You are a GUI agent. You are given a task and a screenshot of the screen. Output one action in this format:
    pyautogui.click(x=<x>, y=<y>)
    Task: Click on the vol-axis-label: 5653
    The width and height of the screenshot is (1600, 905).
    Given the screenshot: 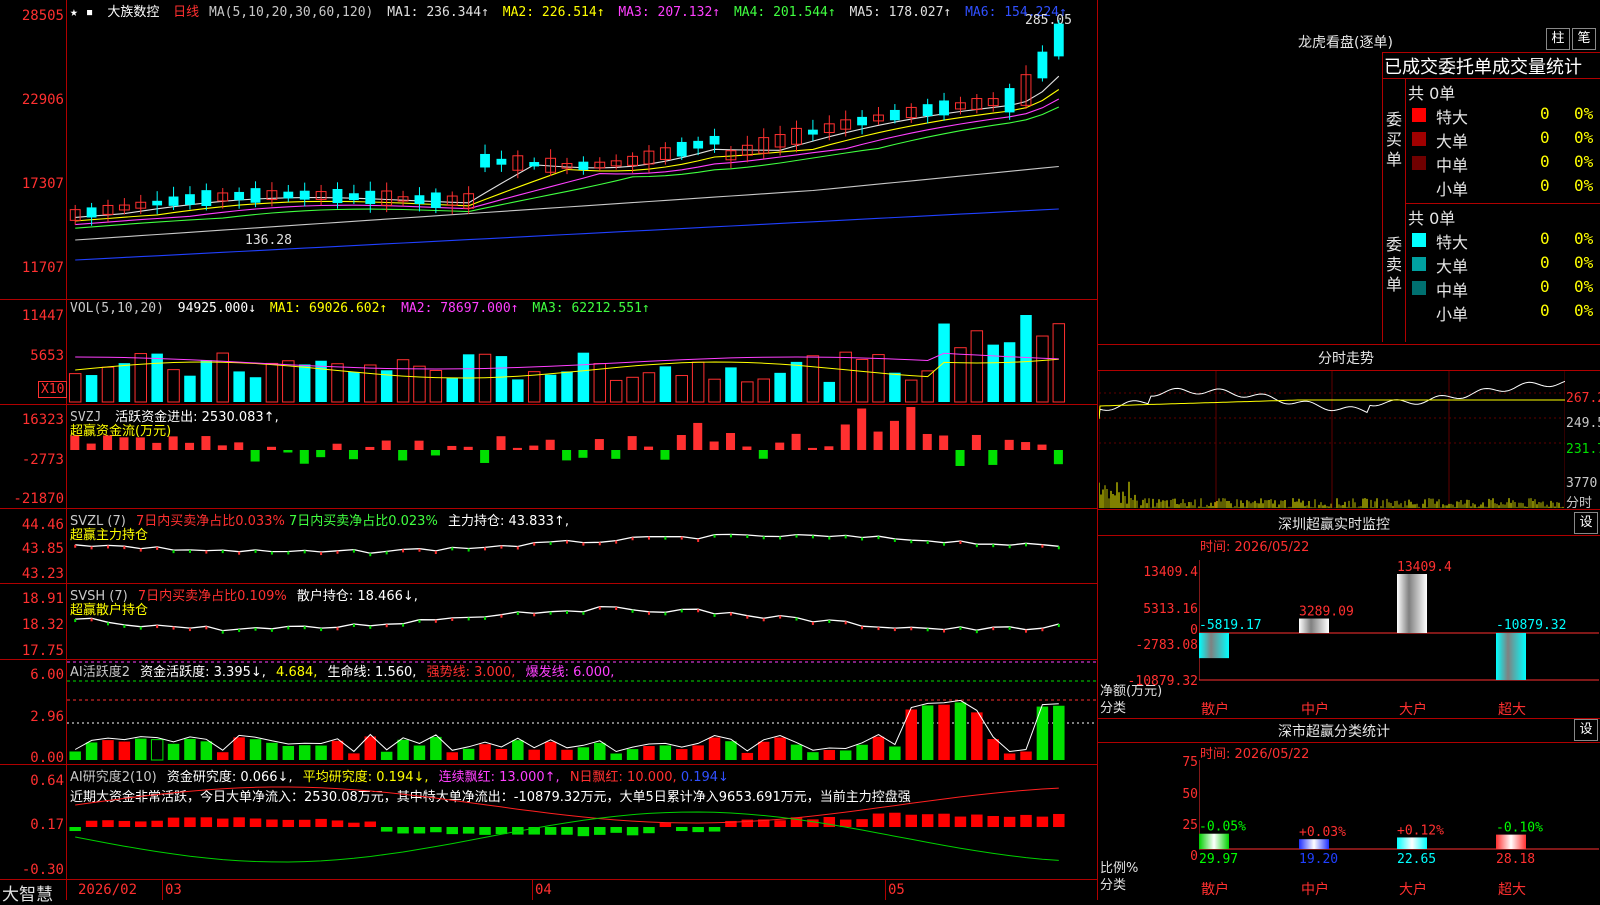 What is the action you would take?
    pyautogui.click(x=47, y=356)
    